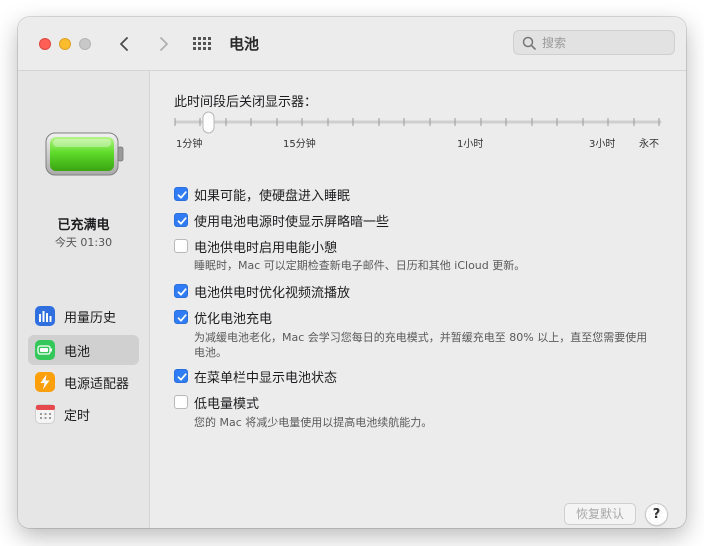  I want to click on option-label: 在菜单栏中显示电池状态, so click(266, 378).